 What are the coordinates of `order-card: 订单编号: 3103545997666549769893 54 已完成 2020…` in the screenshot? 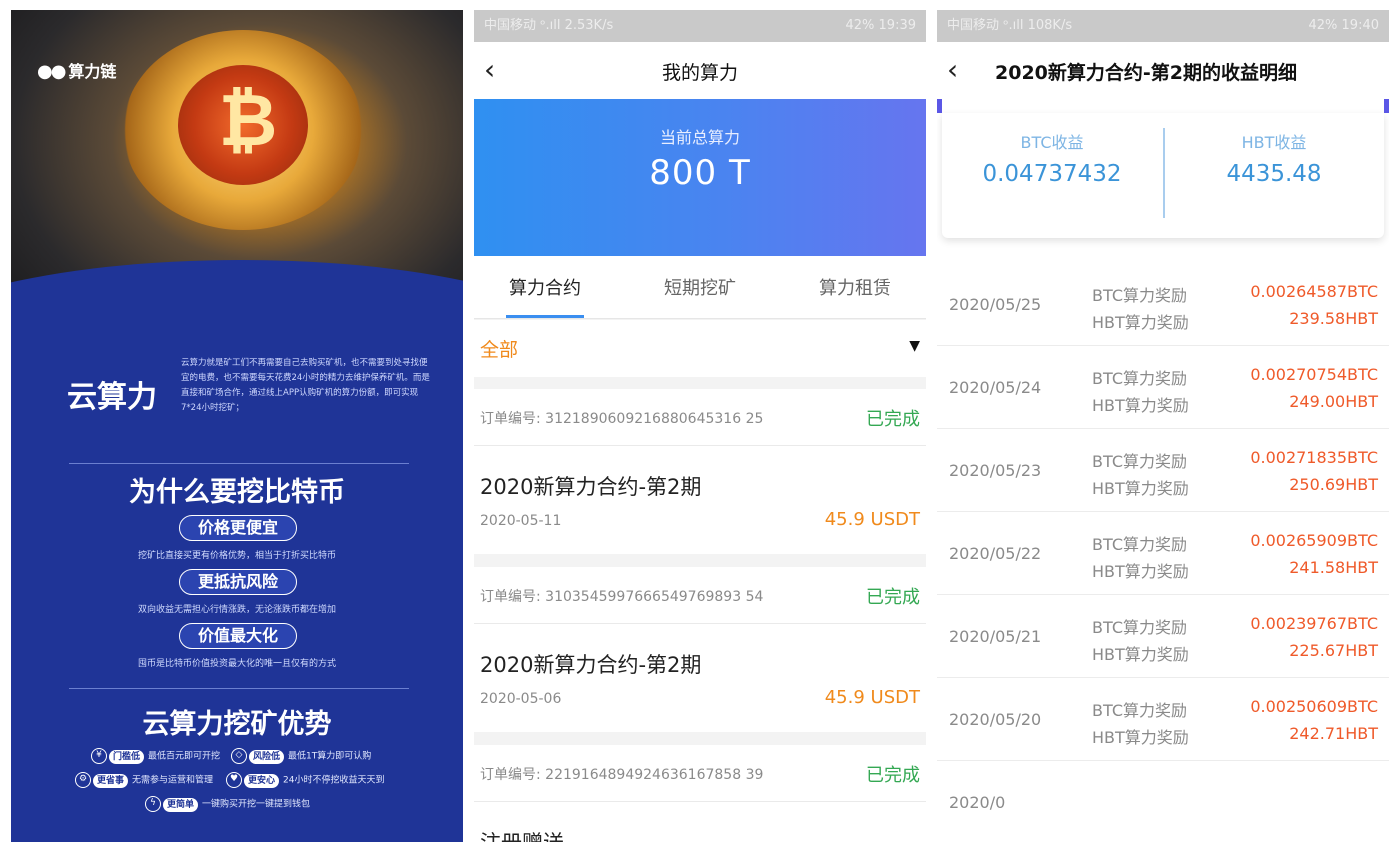 It's located at (700, 649).